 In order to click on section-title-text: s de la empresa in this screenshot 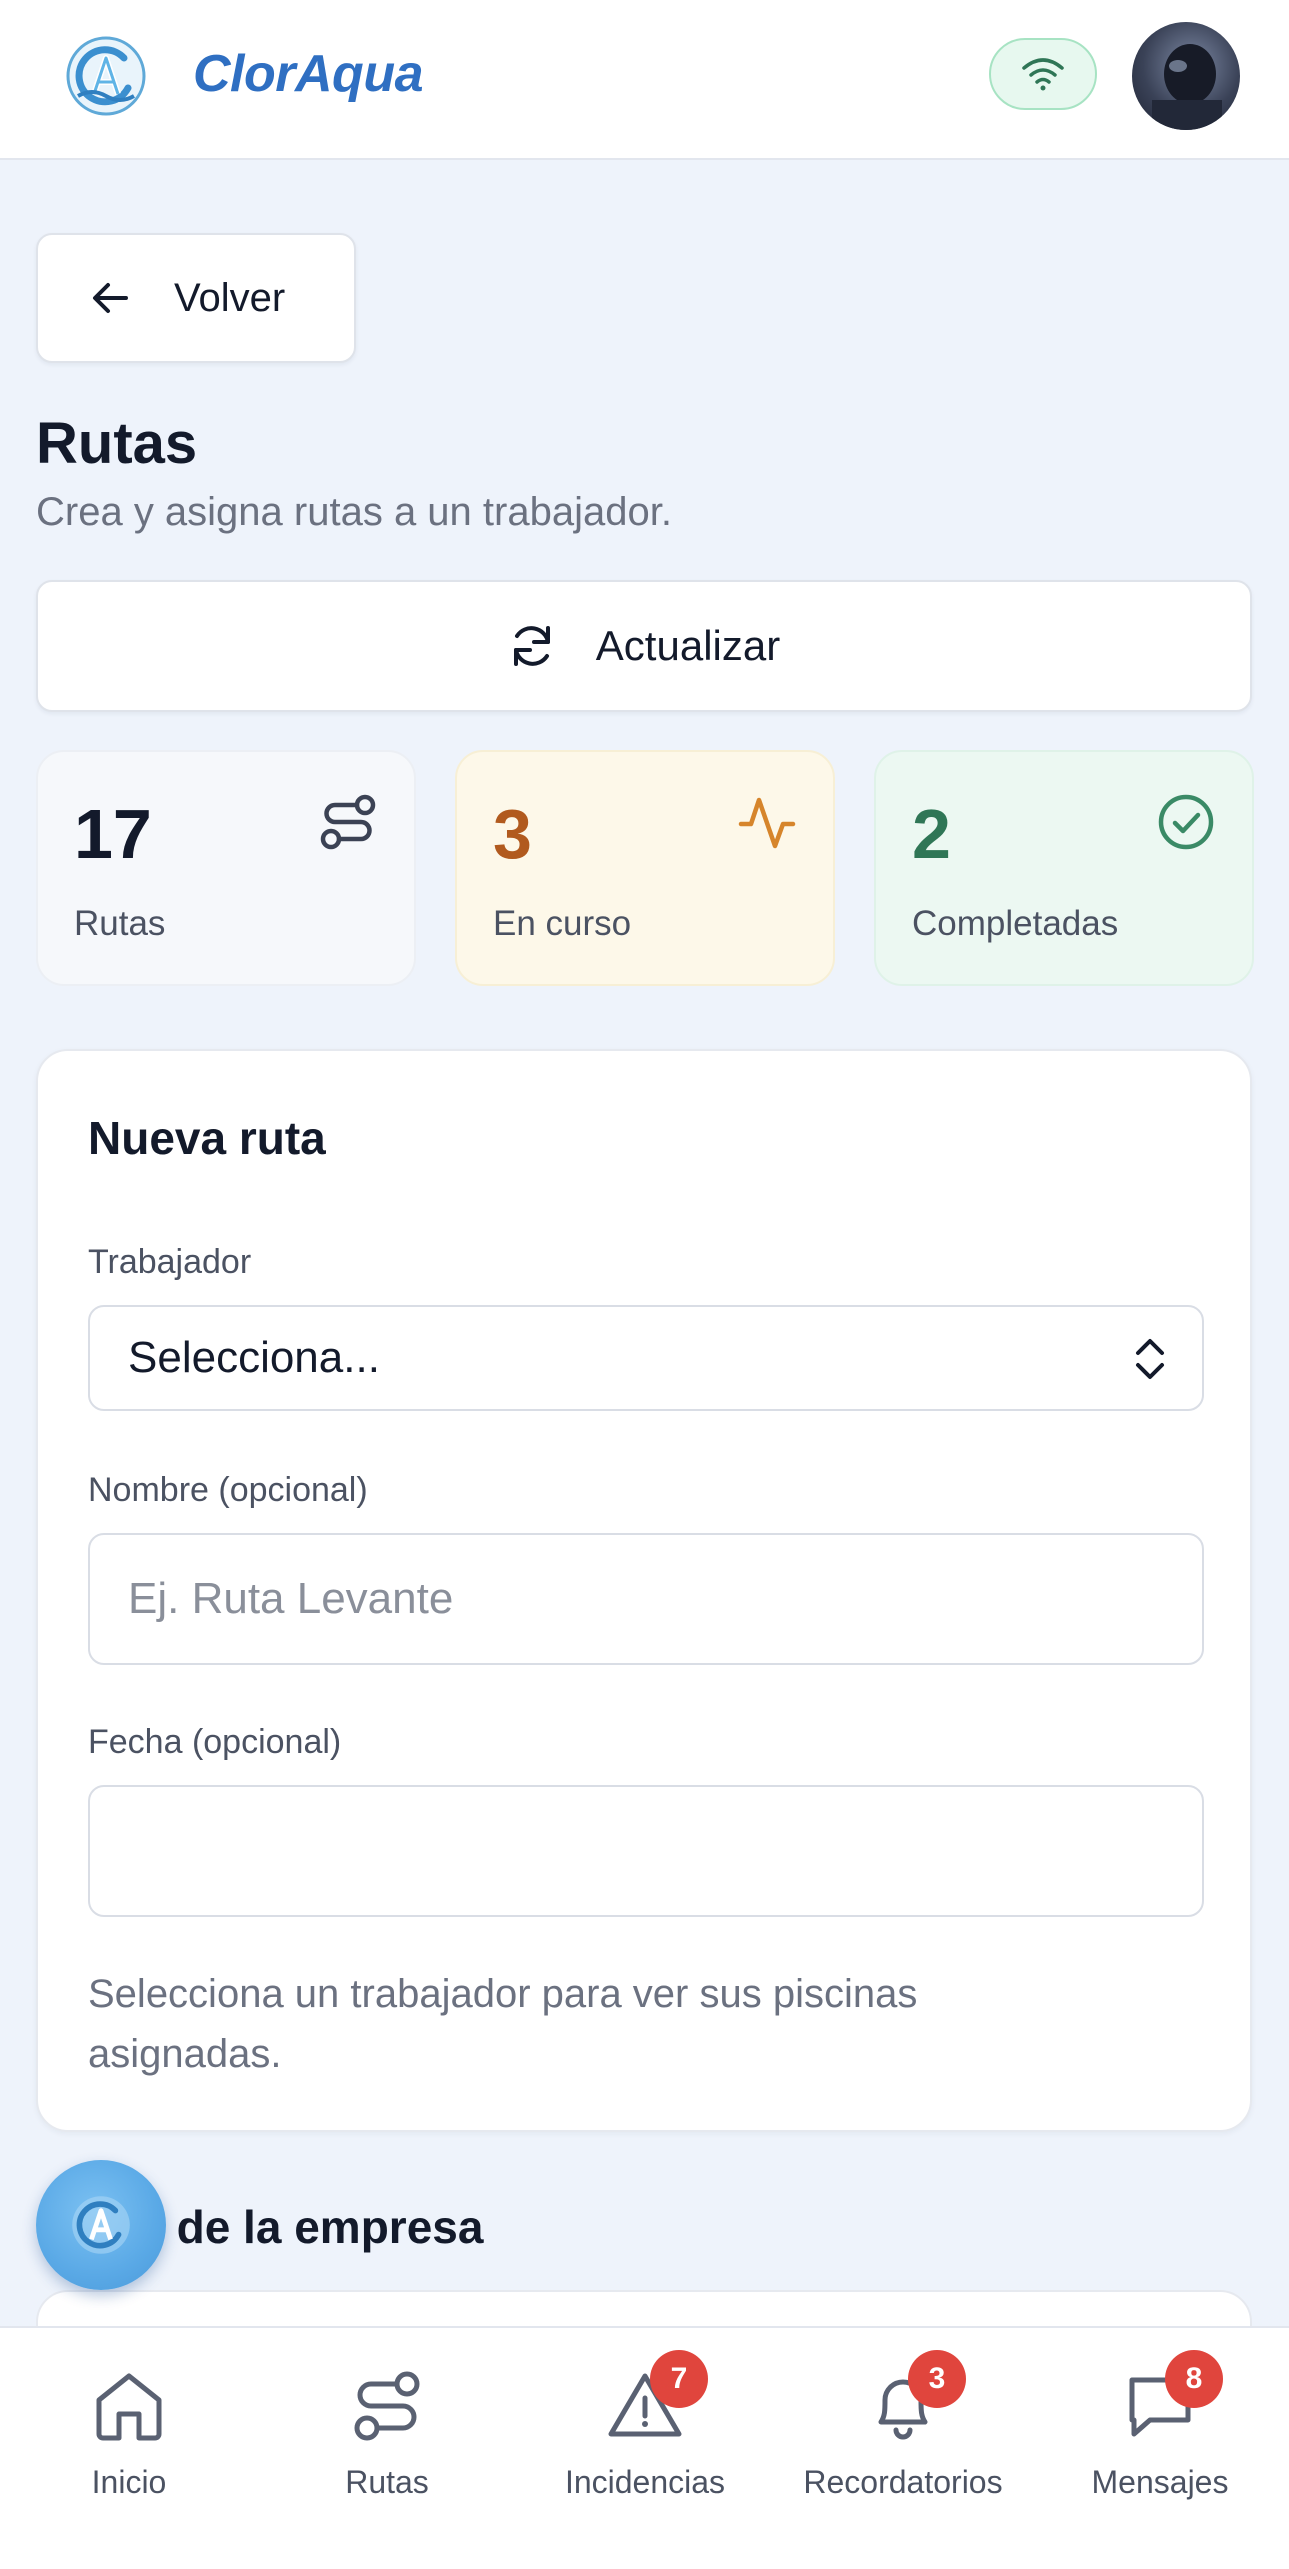, I will do `click(311, 2227)`.